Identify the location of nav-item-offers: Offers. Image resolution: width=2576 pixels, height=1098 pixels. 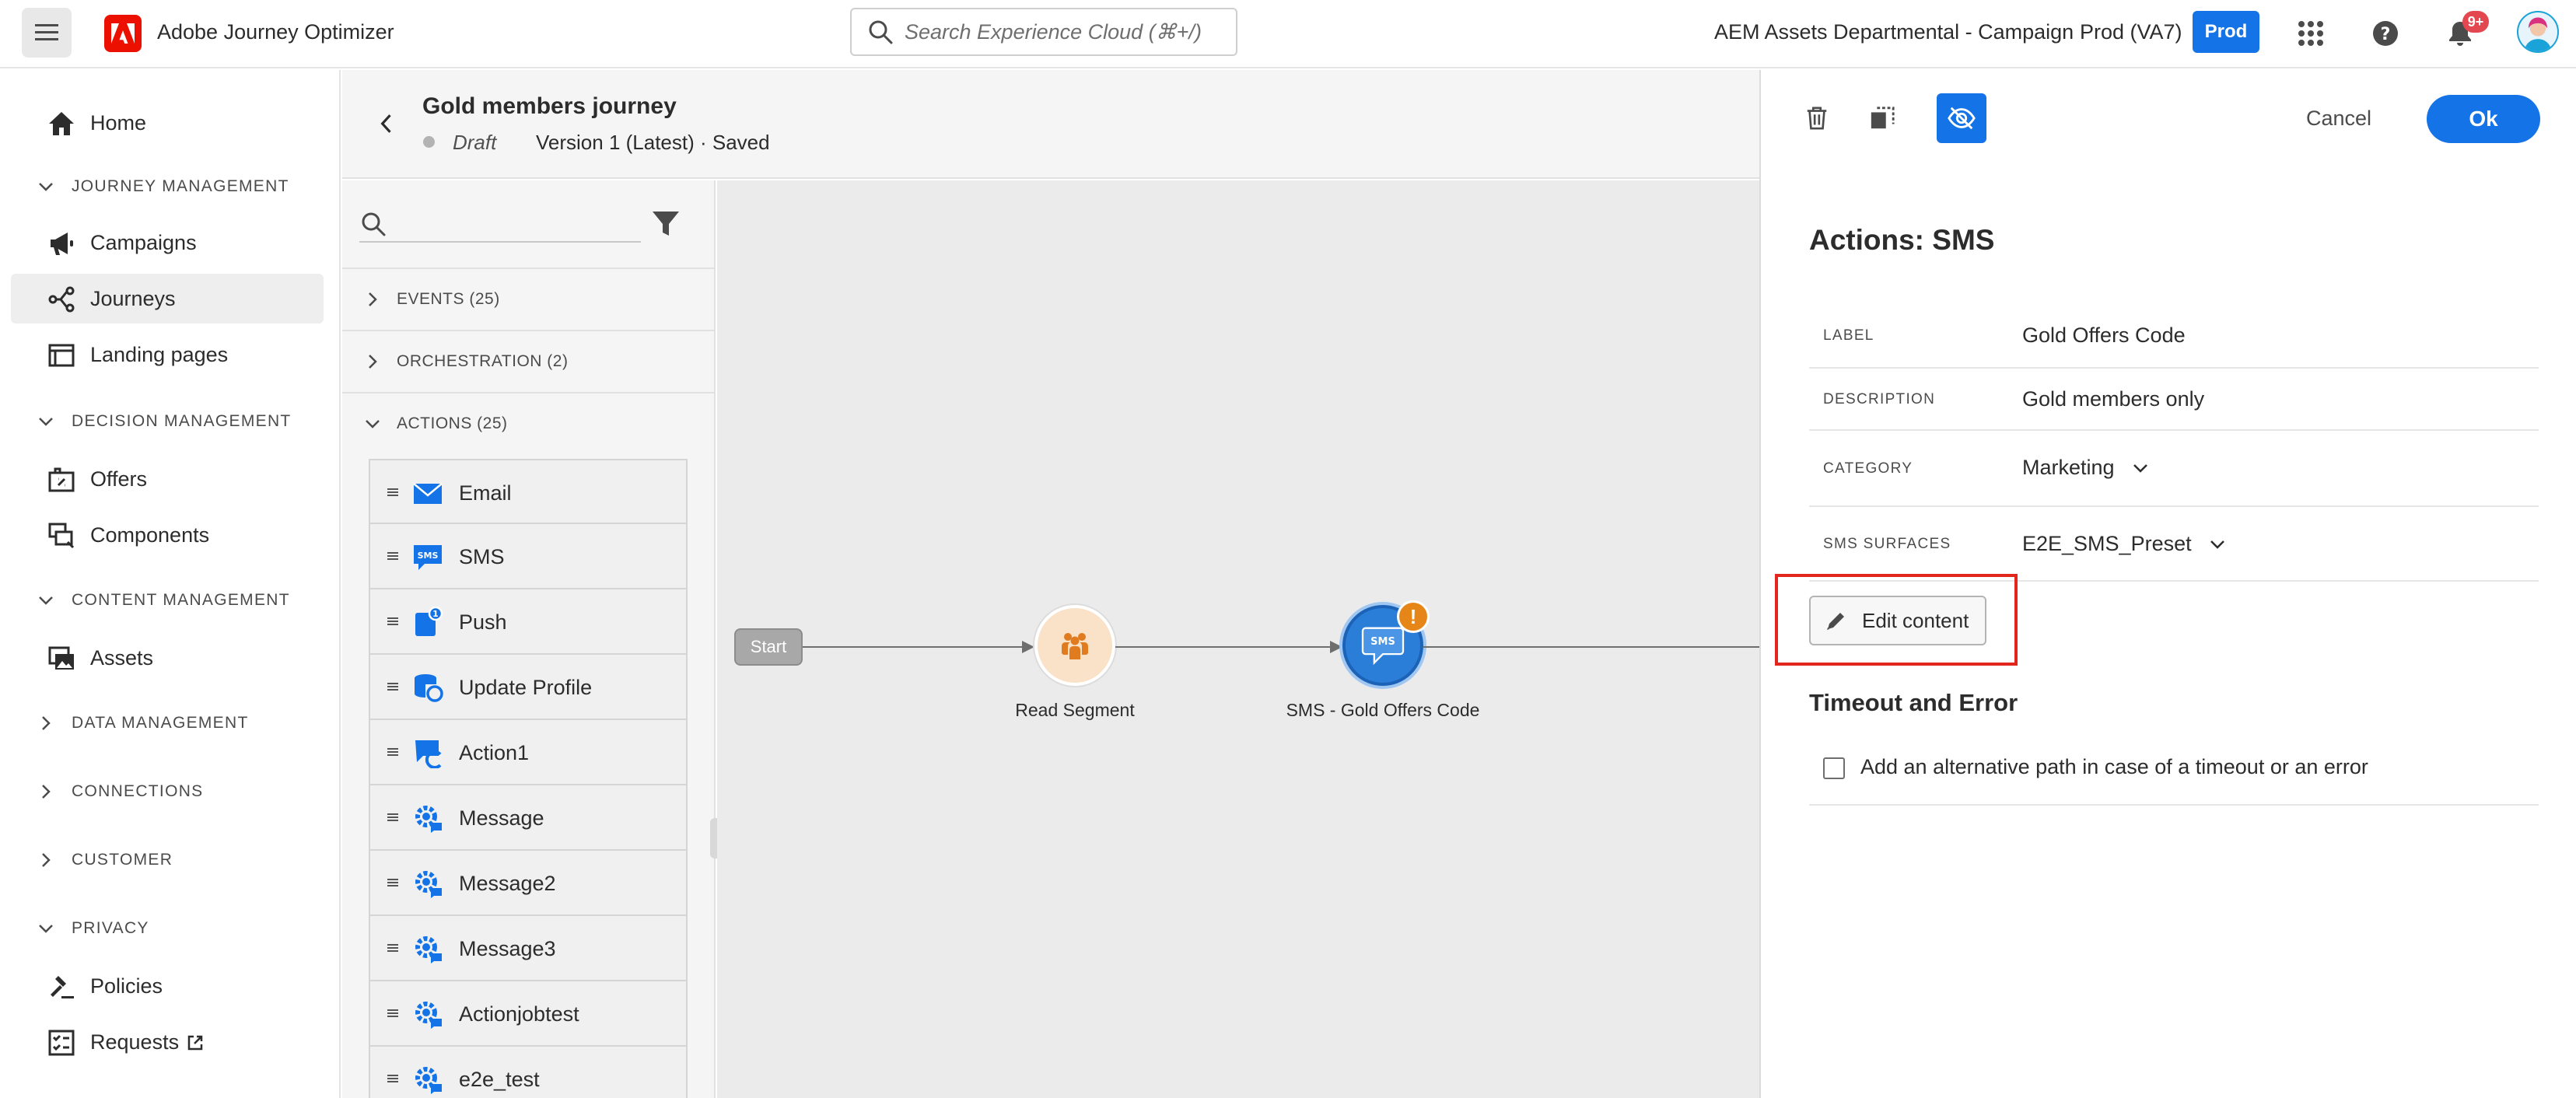
(167, 479).